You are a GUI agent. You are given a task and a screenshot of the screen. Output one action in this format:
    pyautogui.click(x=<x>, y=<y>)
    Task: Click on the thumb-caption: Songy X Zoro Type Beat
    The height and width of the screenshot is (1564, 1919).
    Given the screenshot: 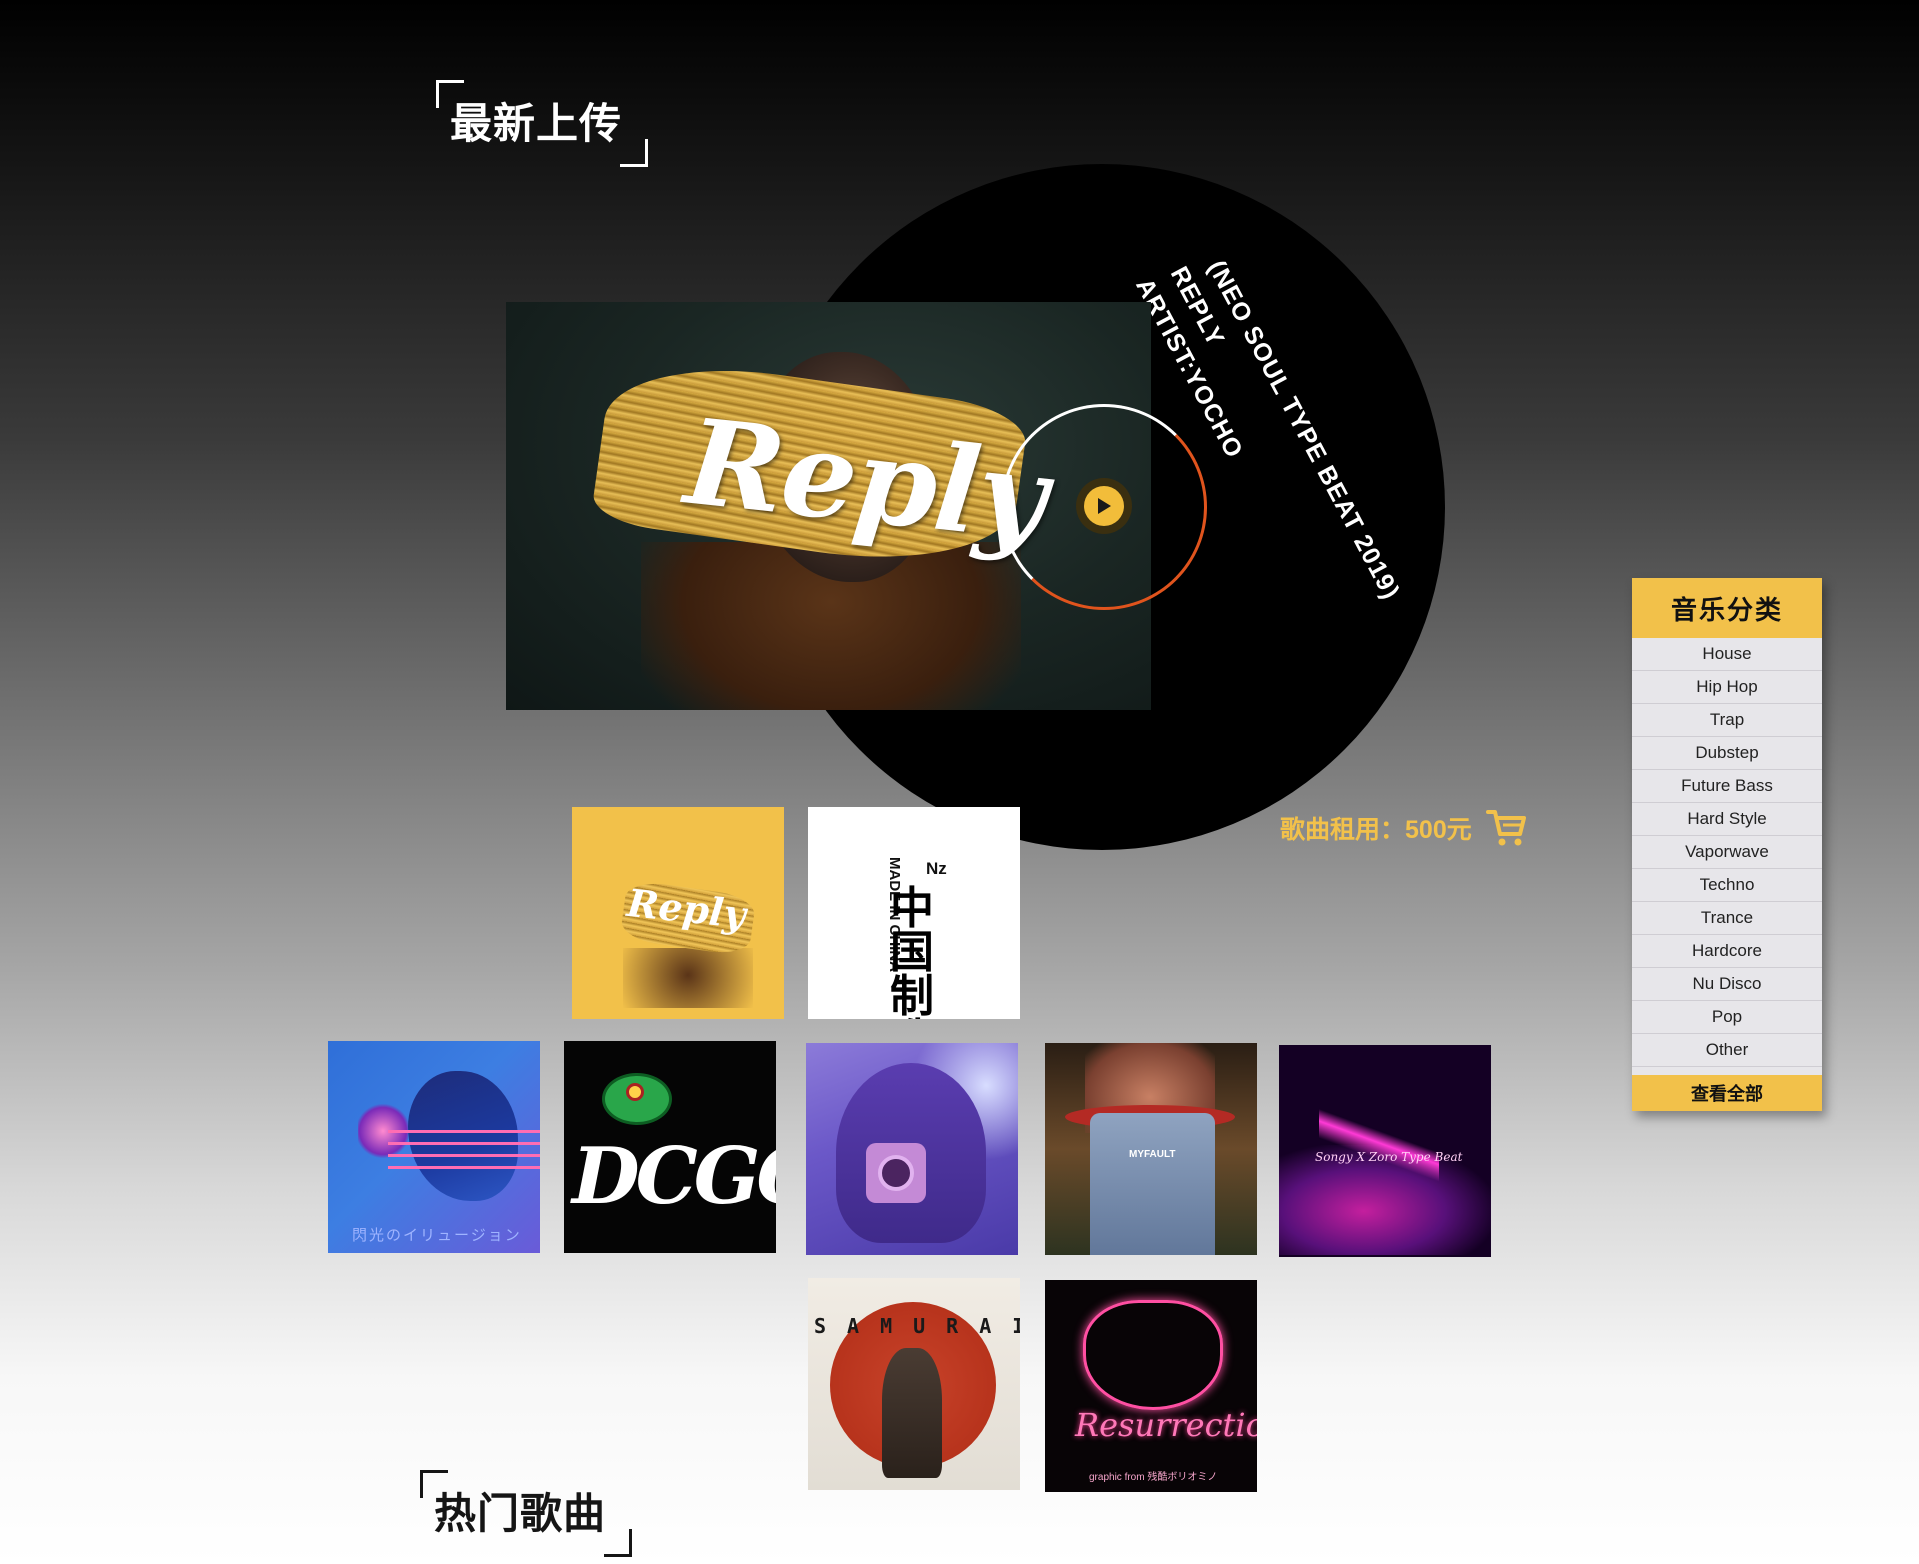 What is the action you would take?
    pyautogui.click(x=1389, y=1157)
    